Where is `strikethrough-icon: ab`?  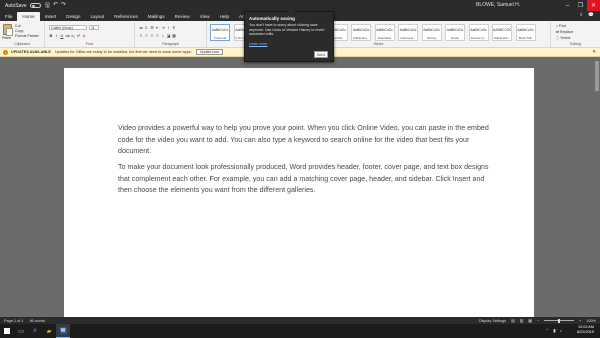 strikethrough-icon: ab is located at coordinates (68, 35).